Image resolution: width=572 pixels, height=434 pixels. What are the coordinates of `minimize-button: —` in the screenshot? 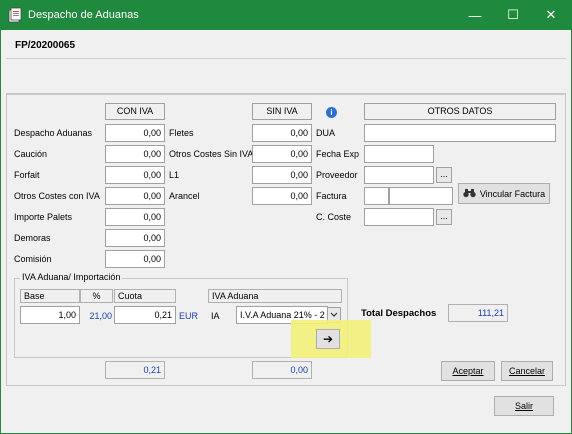 It's located at (475, 15).